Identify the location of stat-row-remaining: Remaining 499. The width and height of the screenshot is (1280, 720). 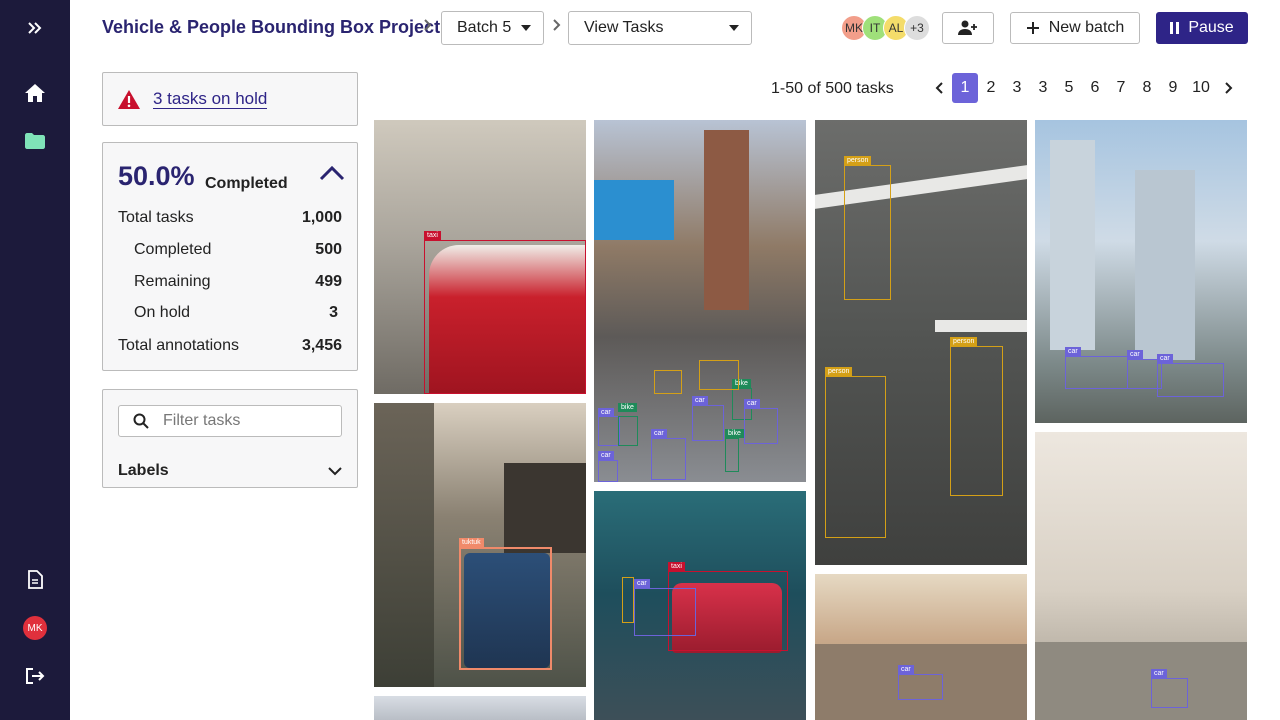
(238, 282).